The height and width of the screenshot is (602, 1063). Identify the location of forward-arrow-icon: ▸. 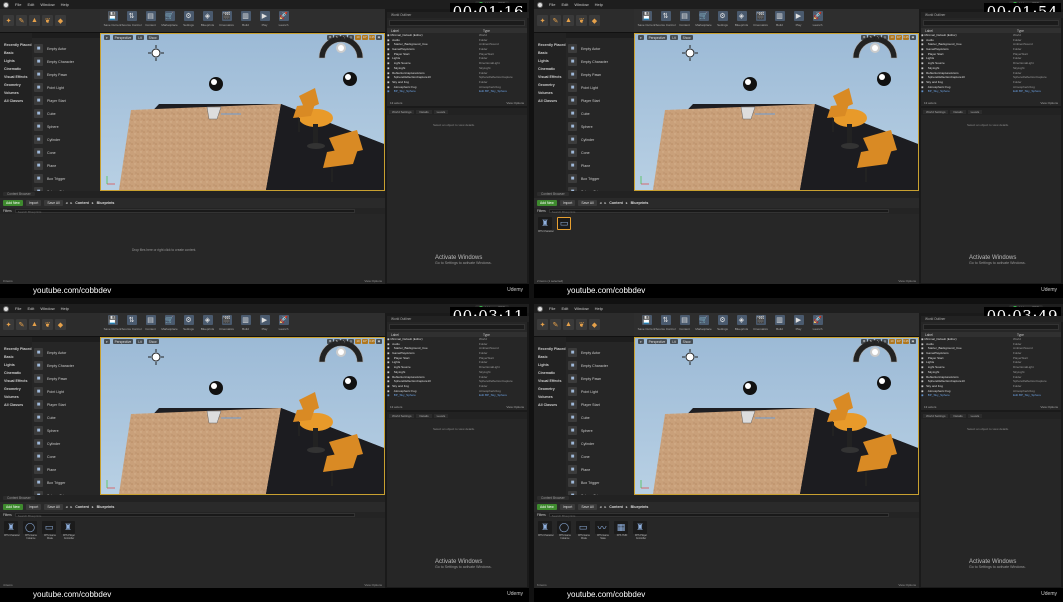
(605, 507).